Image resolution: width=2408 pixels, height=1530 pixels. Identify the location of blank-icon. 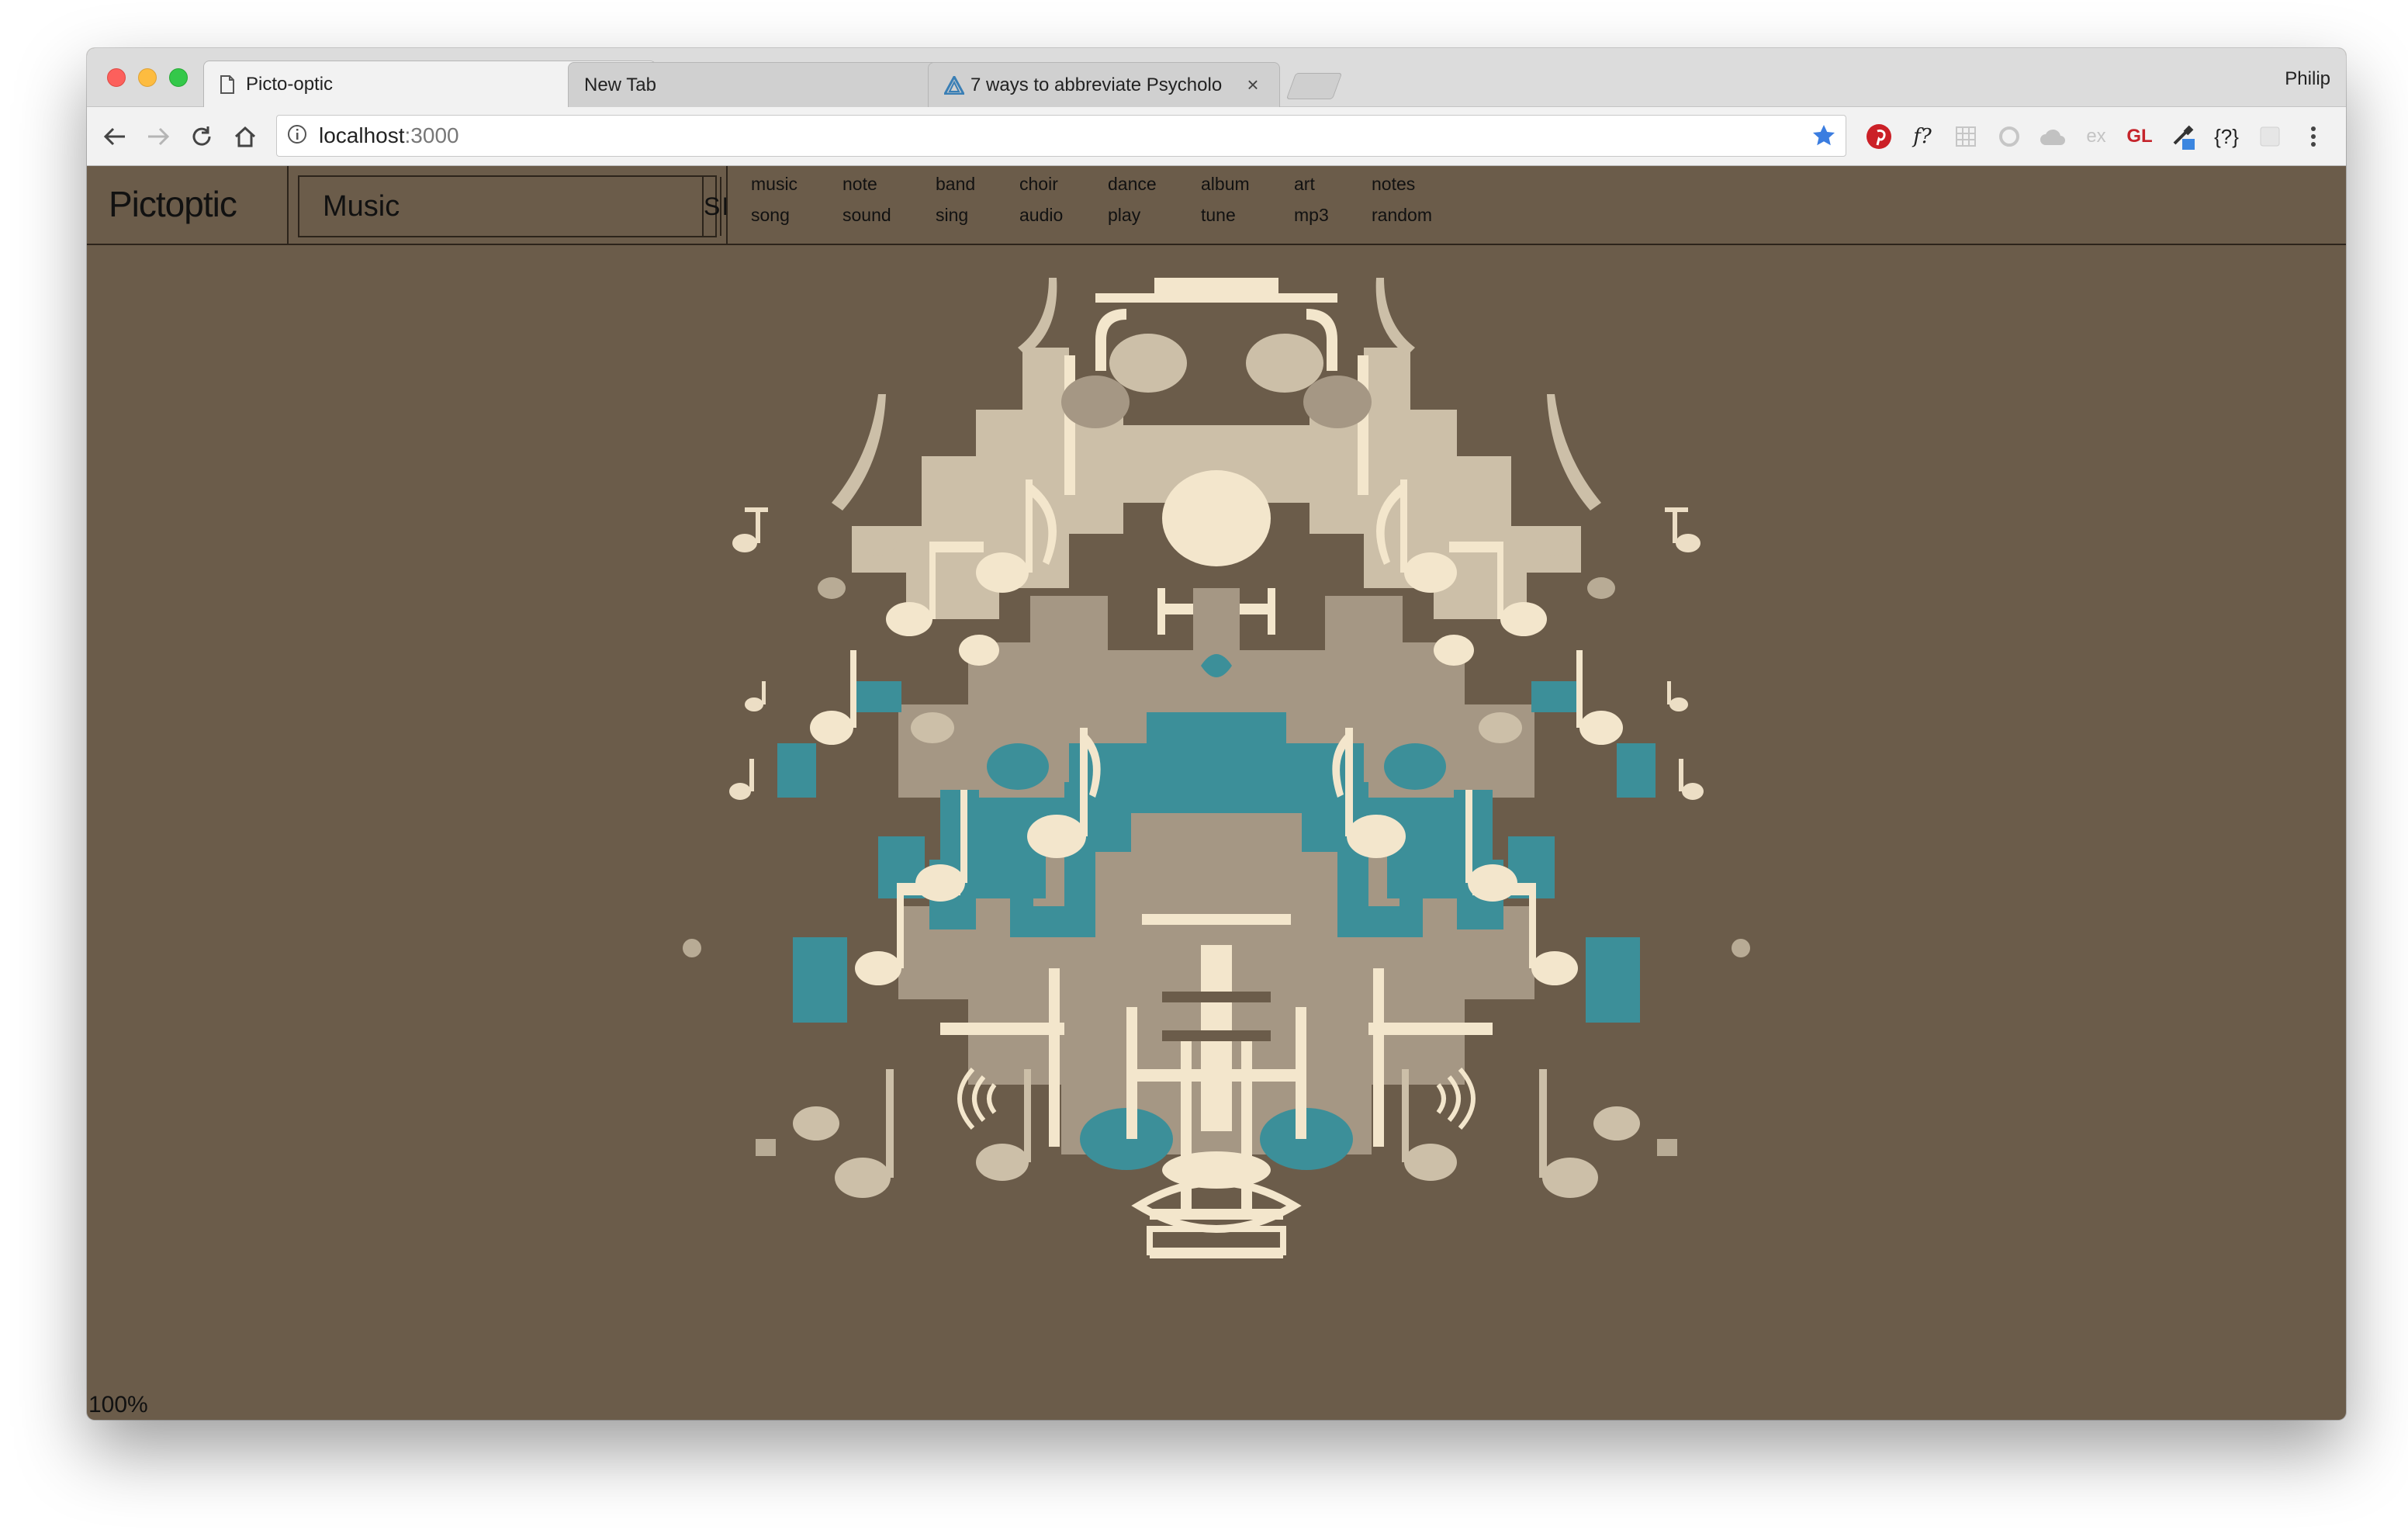
(2270, 136).